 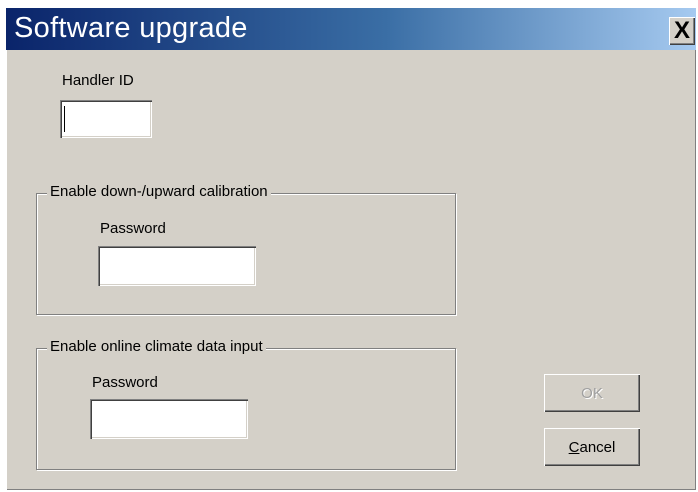 I want to click on close-icon: X, so click(x=681, y=30).